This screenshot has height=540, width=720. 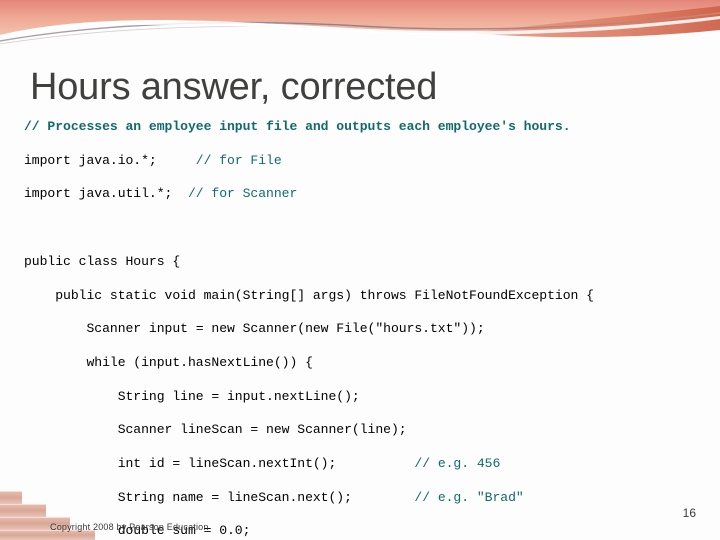 What do you see at coordinates (369, 262) in the screenshot?
I see `code-line: public class Hours {` at bounding box center [369, 262].